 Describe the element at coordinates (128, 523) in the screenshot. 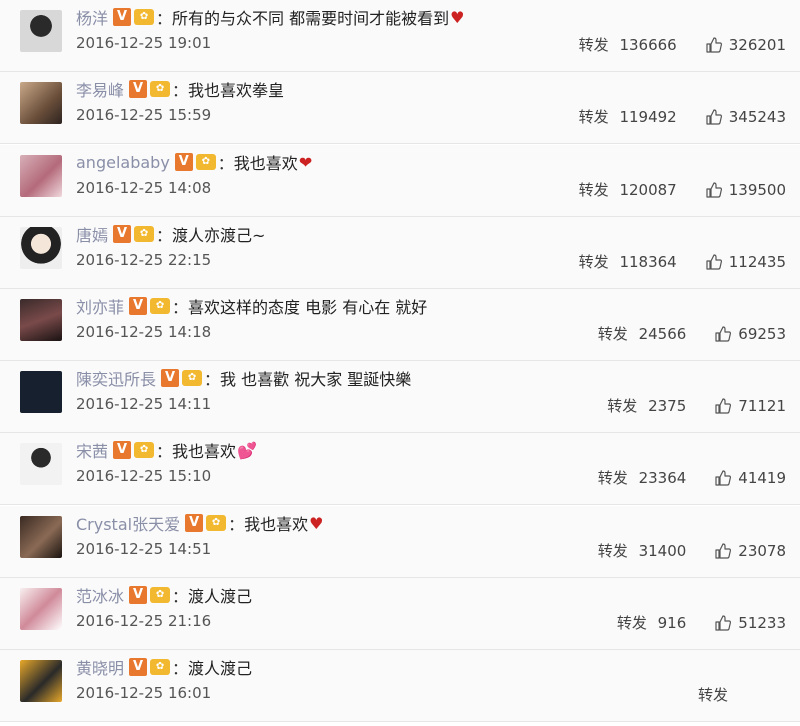

I see `username-link: Crystal张天爱` at that location.